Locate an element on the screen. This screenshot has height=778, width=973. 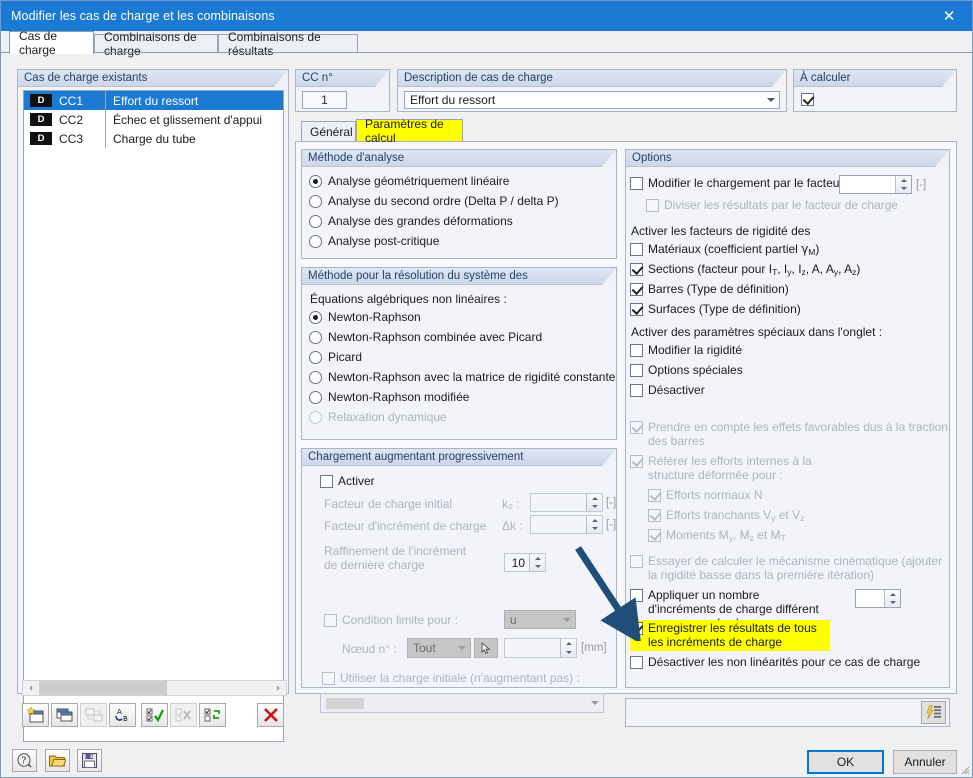
checkbox-surfaces: Surfaces (Type de définition) is located at coordinates (715, 309).